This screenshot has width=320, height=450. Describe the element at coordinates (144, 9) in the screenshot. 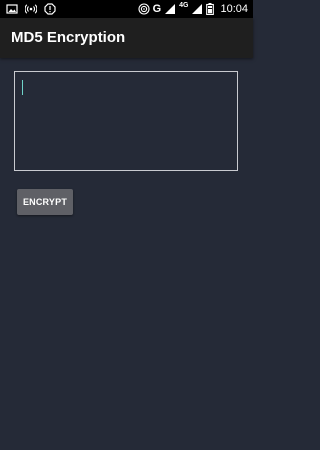

I see `nfc-icon` at that location.